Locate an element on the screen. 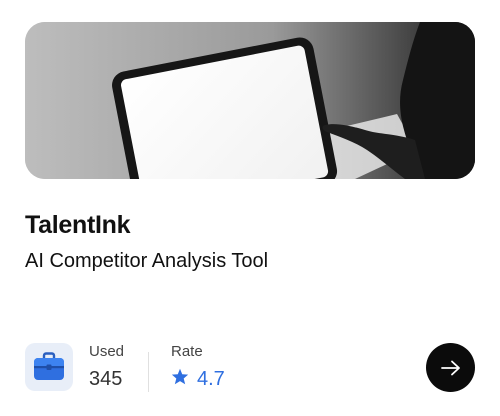  used-stat: Used 345 is located at coordinates (106, 367).